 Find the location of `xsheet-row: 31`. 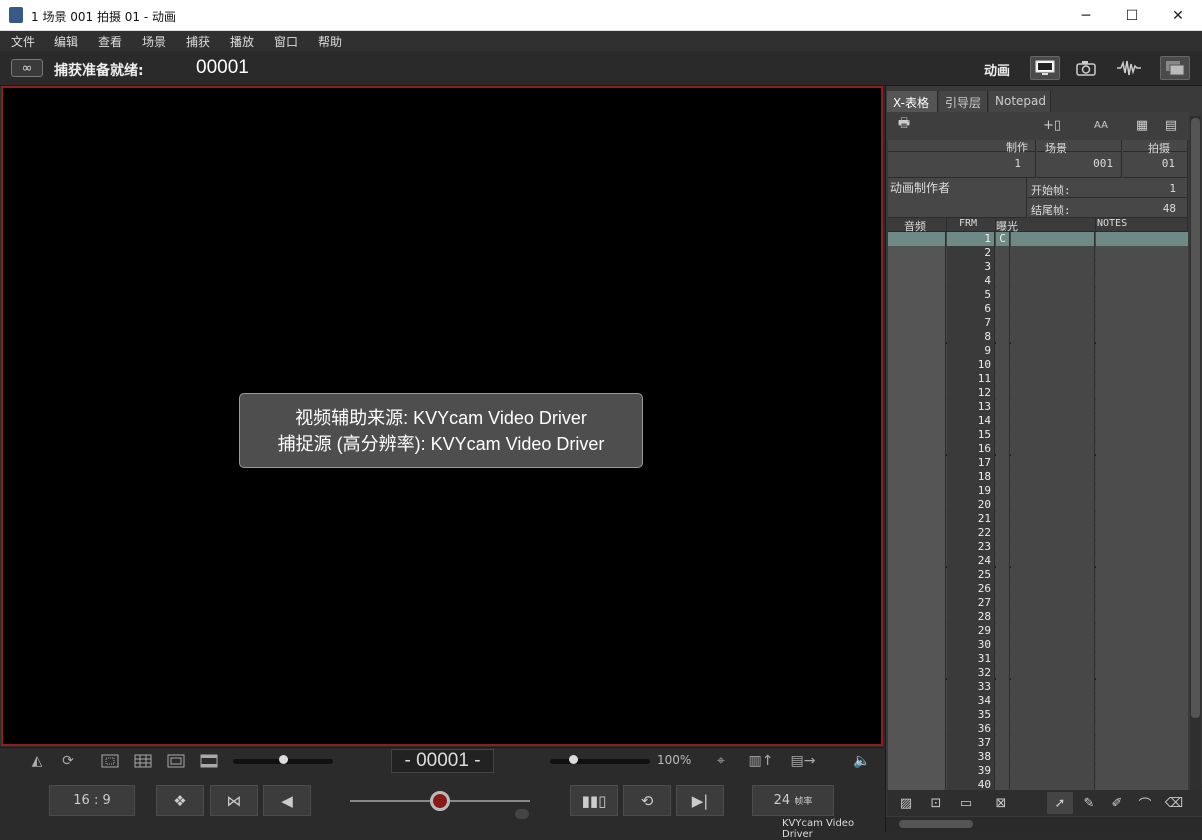

xsheet-row: 31 is located at coordinates (1038, 659).